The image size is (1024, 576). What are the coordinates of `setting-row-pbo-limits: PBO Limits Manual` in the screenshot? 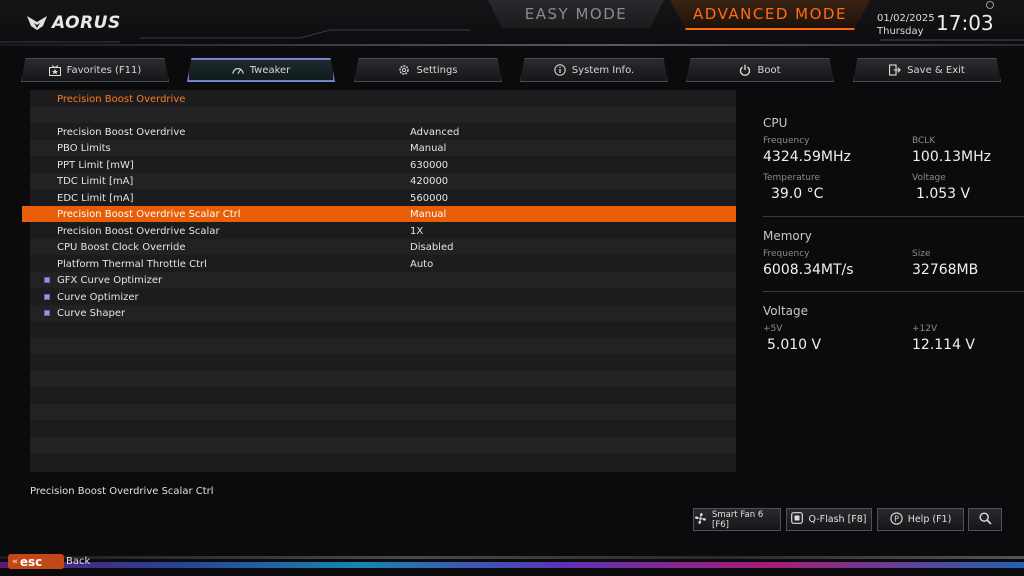 It's located at (383, 148).